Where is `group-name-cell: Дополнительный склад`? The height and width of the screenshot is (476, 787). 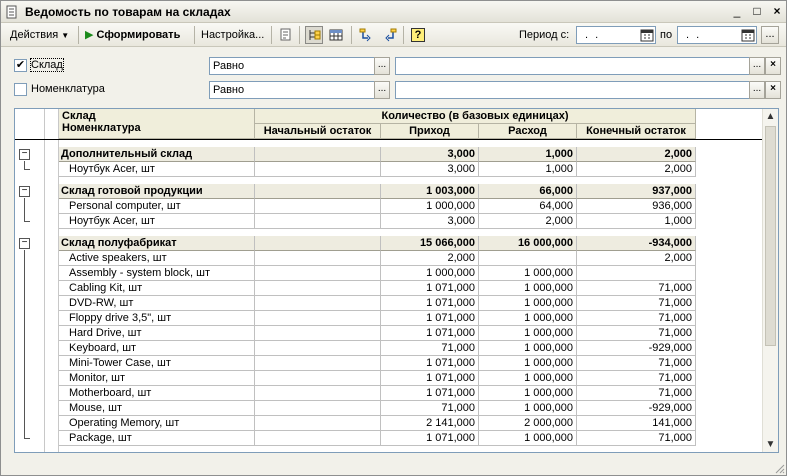
group-name-cell: Дополнительный склад is located at coordinates (157, 154).